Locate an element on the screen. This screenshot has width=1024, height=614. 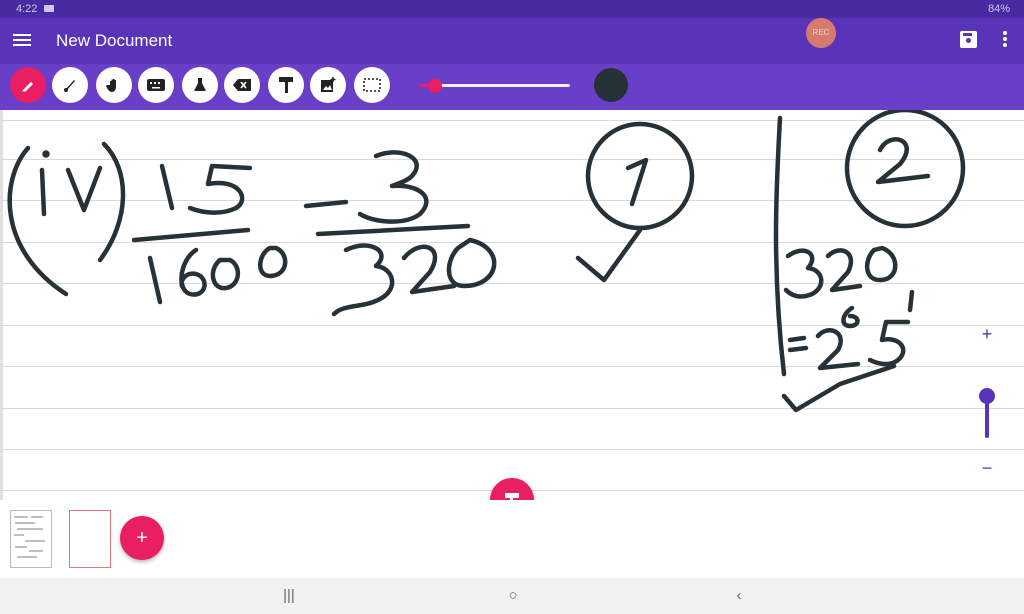
ink-letter-v is located at coordinates (84, 189).